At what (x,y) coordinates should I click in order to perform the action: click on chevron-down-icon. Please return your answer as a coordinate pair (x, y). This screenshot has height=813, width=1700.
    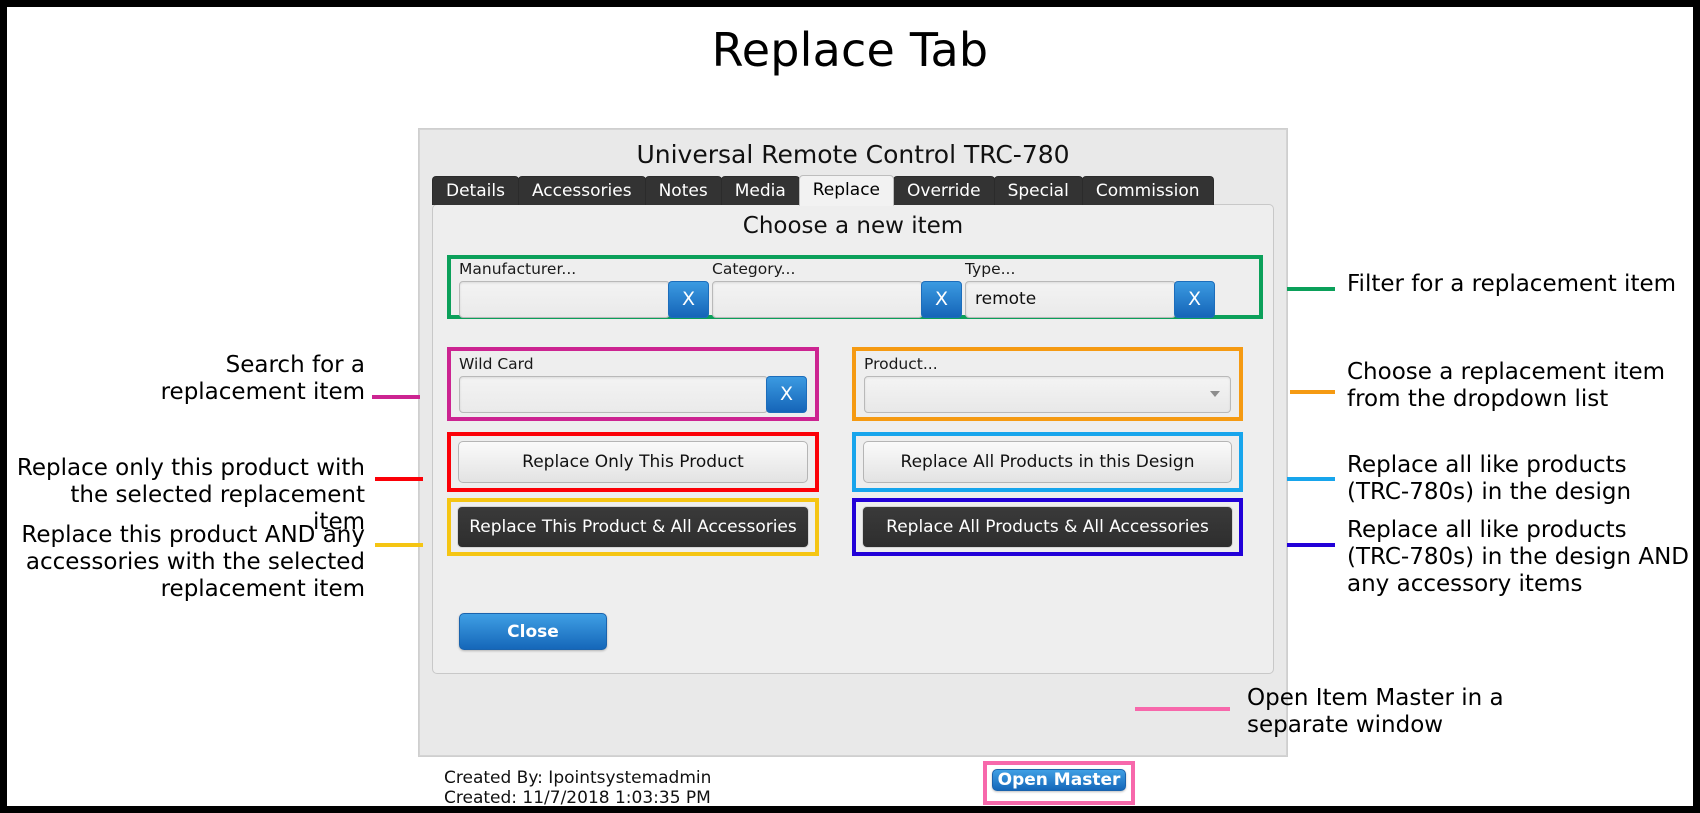
    Looking at the image, I should click on (1215, 394).